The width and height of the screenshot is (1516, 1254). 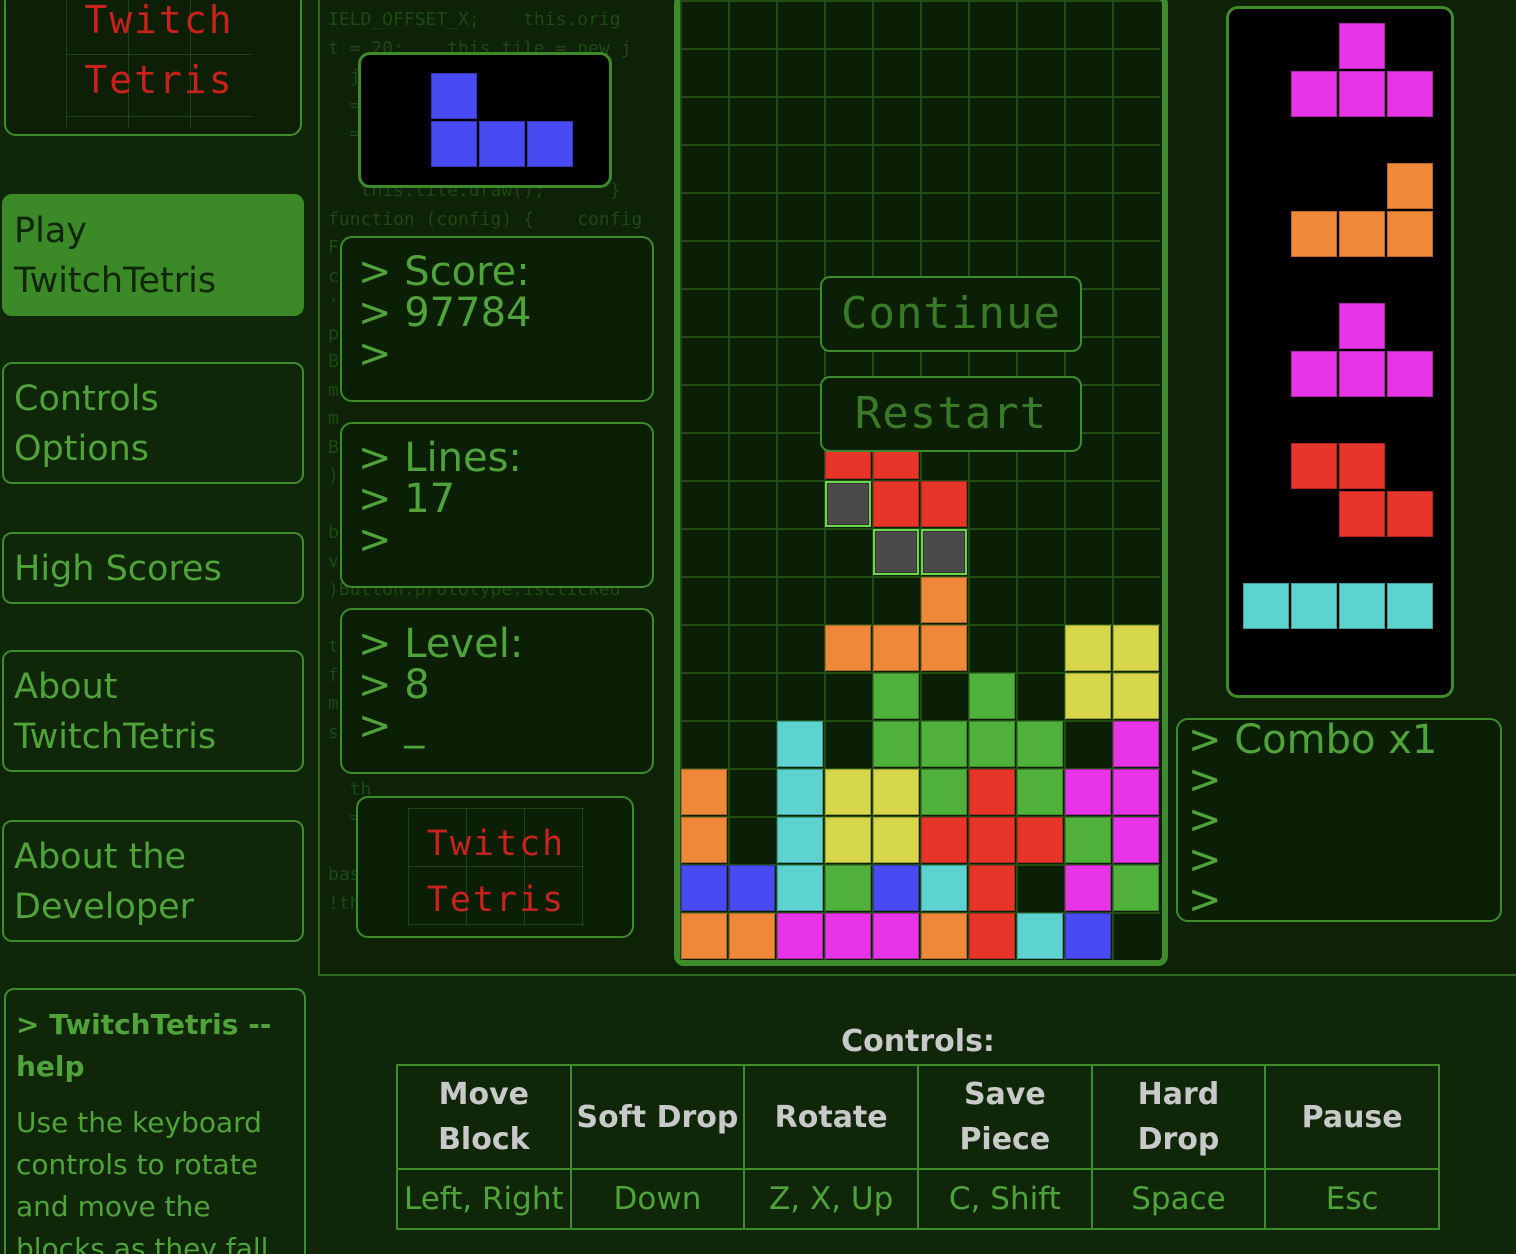 I want to click on nav-controls-options-button: Controls Options, so click(x=153, y=423).